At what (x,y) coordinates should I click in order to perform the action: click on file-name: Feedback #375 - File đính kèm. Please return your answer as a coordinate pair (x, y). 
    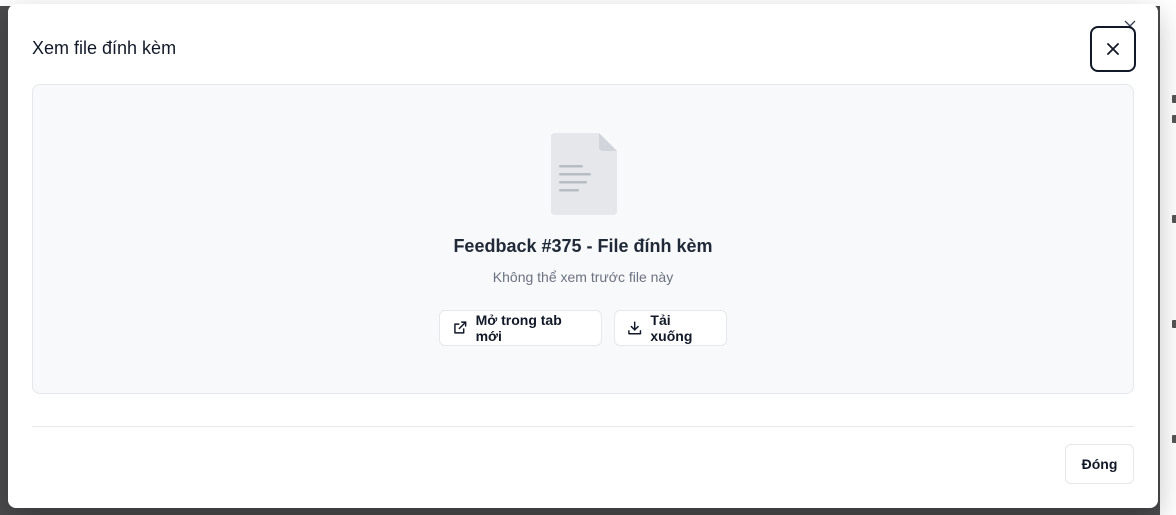
    Looking at the image, I should click on (583, 246).